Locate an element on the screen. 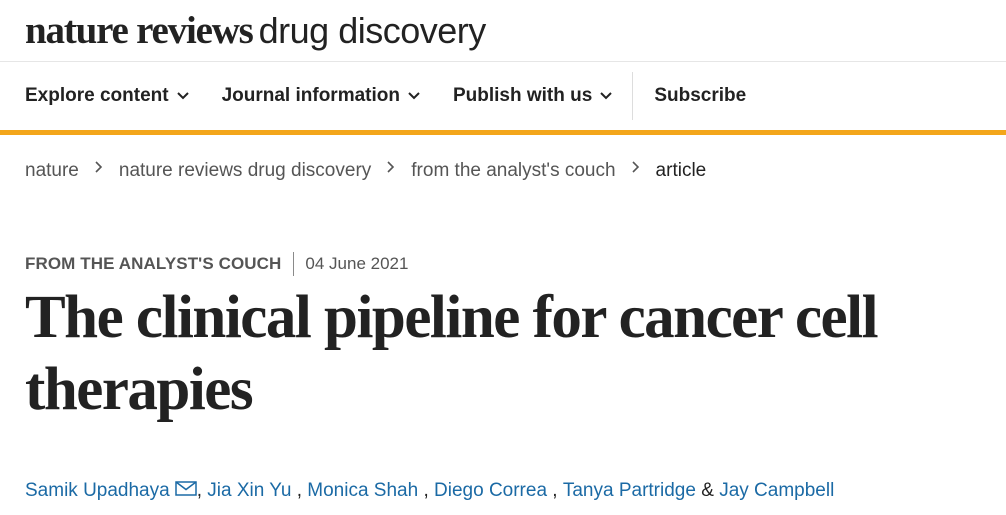 Image resolution: width=1006 pixels, height=515 pixels. logo-light-text: drug discovery is located at coordinates (372, 30).